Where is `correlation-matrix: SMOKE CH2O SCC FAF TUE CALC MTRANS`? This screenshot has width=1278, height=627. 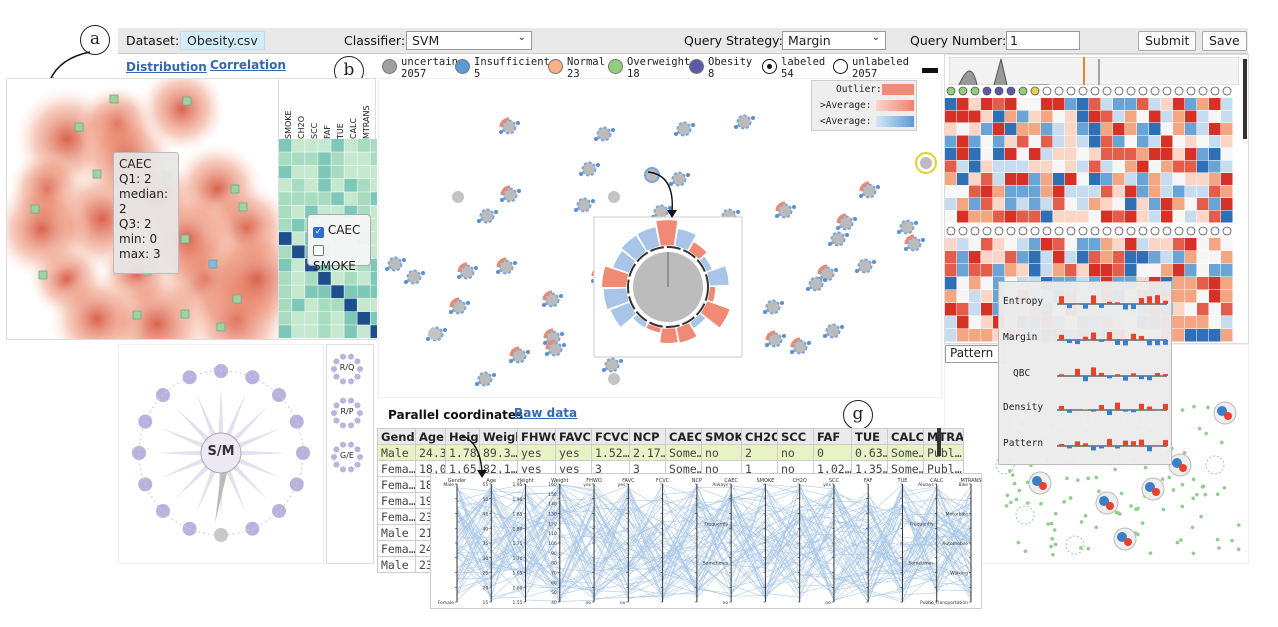 correlation-matrix: SMOKE CH2O SCC FAF TUE CALC MTRANS is located at coordinates (327, 209).